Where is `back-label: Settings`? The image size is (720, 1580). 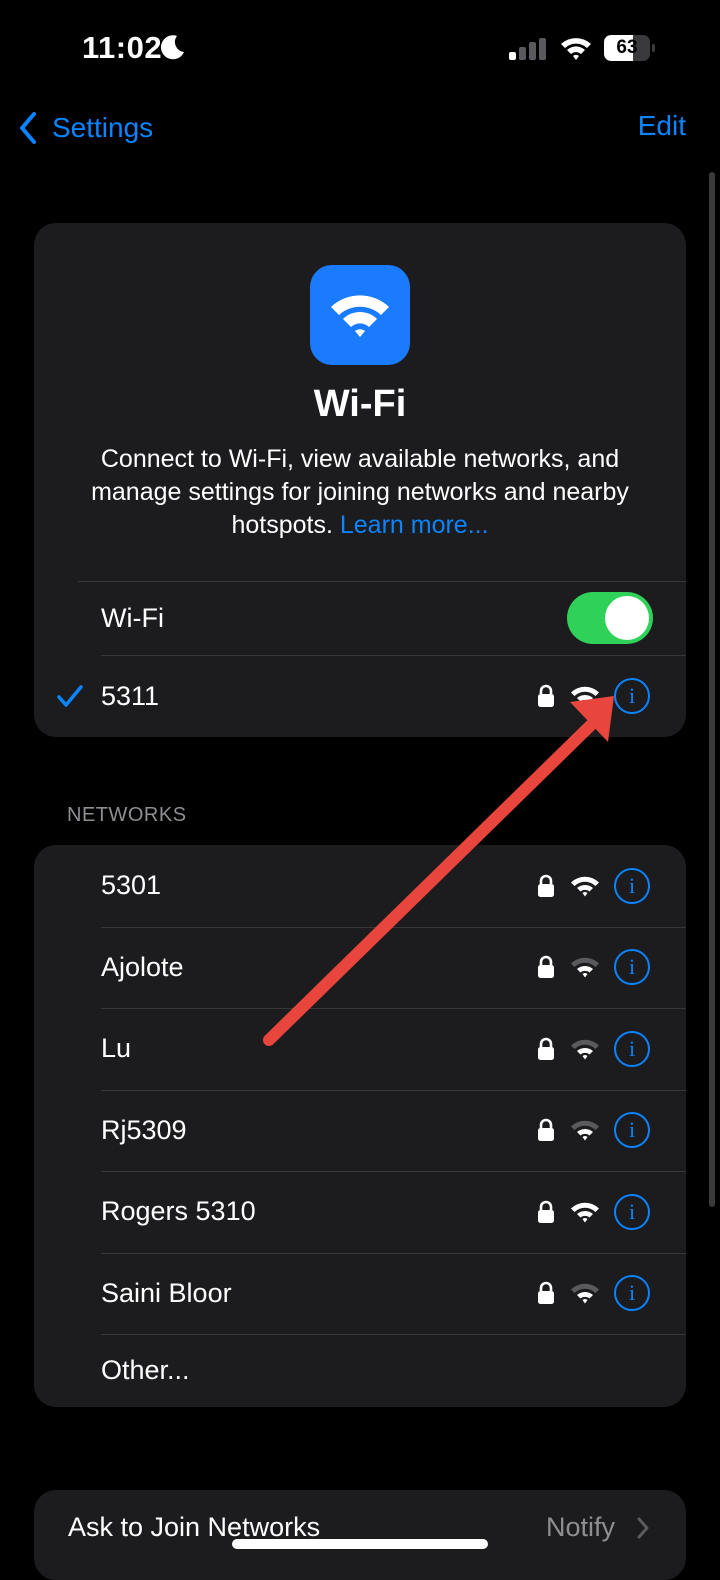 back-label: Settings is located at coordinates (103, 127).